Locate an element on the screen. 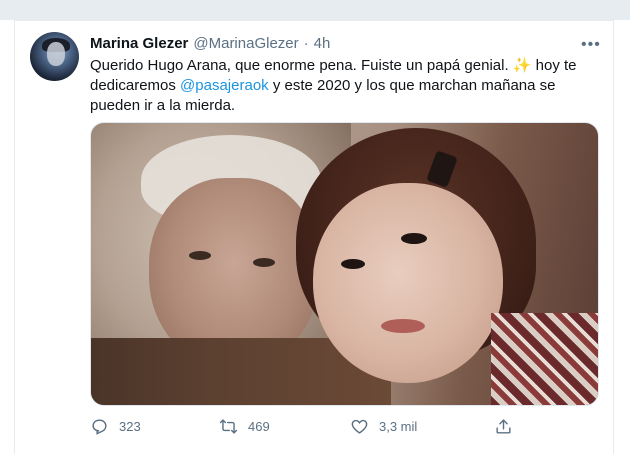 This screenshot has height=454, width=630. reply-count: 323 is located at coordinates (130, 426).